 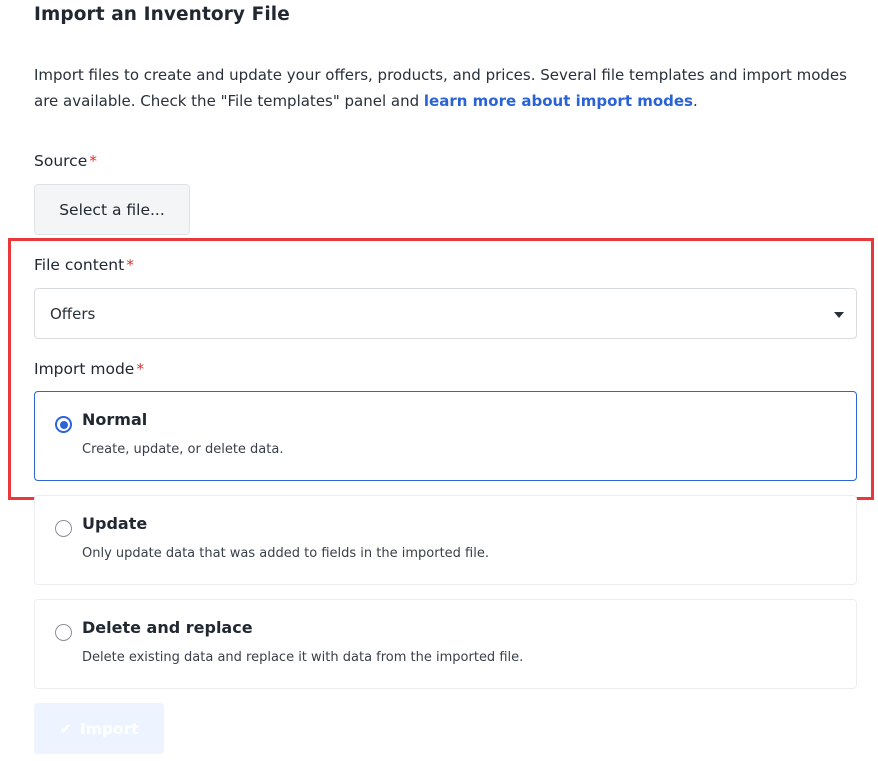 What do you see at coordinates (115, 523) in the screenshot?
I see `option-title: Update` at bounding box center [115, 523].